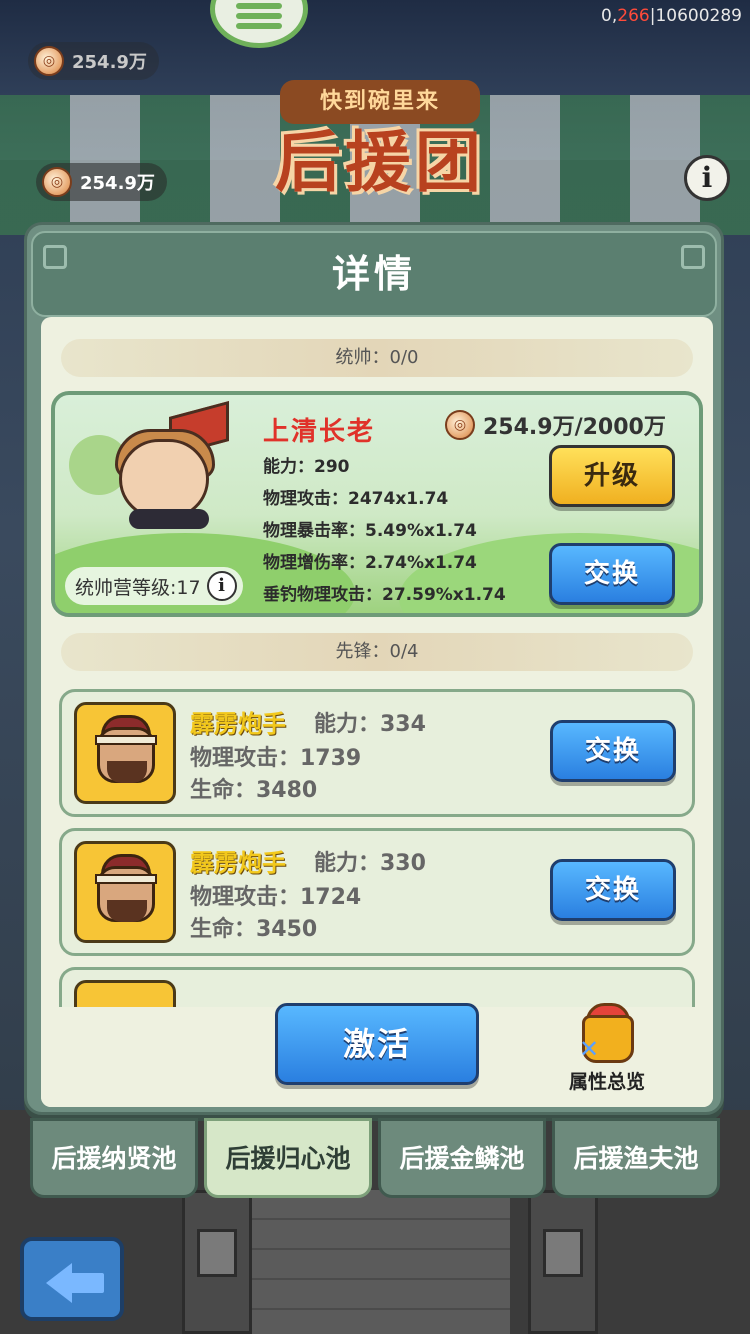 This screenshot has width=750, height=1334. I want to click on vanguard-hp: 生命：3450, so click(254, 929).